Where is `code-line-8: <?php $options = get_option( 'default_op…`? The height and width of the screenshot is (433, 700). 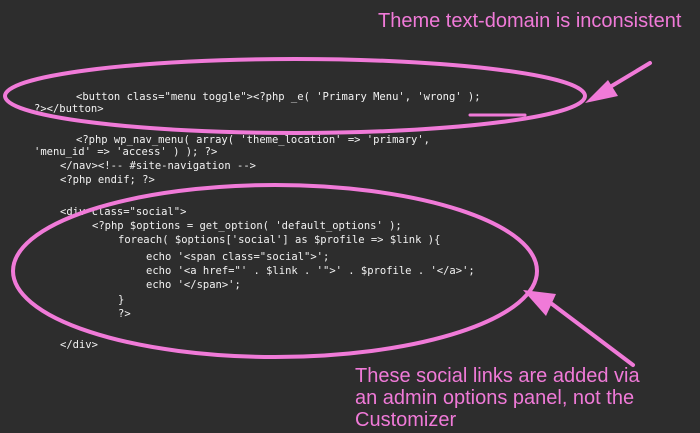 code-line-8: <?php $options = get_option( 'default_op… is located at coordinates (247, 226).